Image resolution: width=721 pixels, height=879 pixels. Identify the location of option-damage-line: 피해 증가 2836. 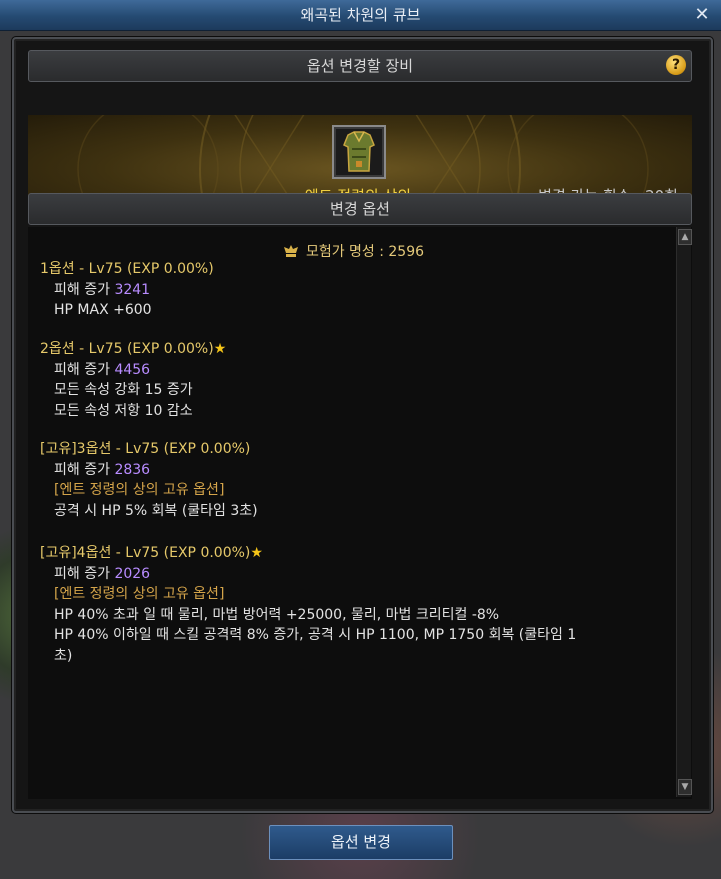
(149, 470).